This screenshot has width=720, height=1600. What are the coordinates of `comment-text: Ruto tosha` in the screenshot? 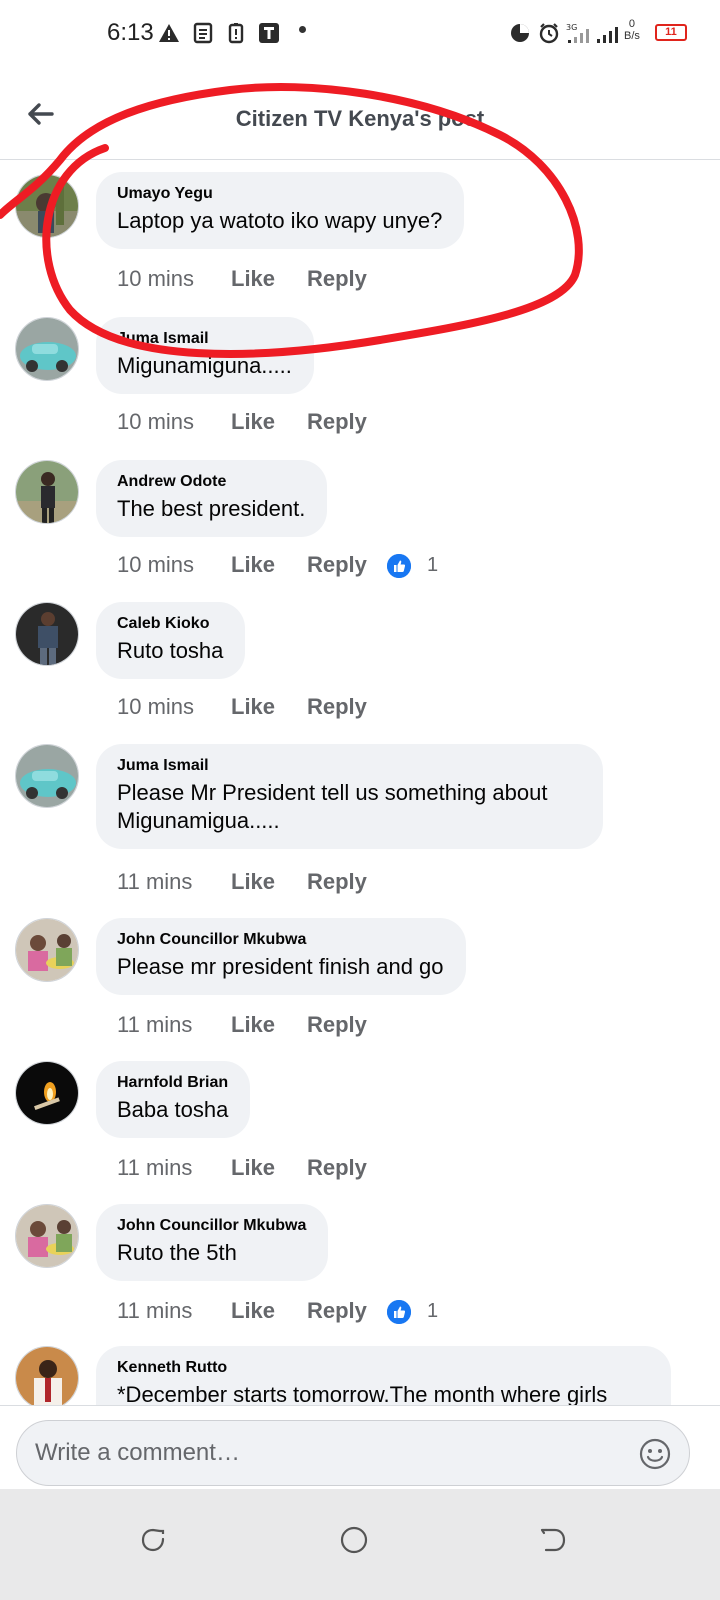 It's located at (170, 650).